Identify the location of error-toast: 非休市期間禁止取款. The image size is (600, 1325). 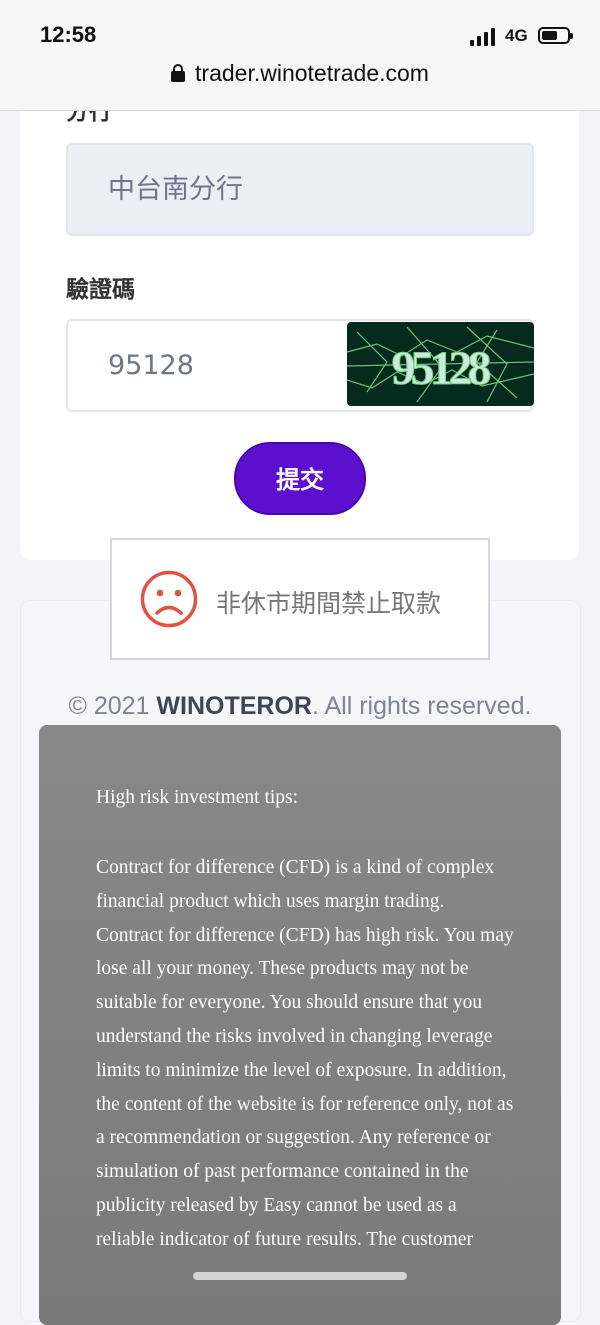
(300, 599).